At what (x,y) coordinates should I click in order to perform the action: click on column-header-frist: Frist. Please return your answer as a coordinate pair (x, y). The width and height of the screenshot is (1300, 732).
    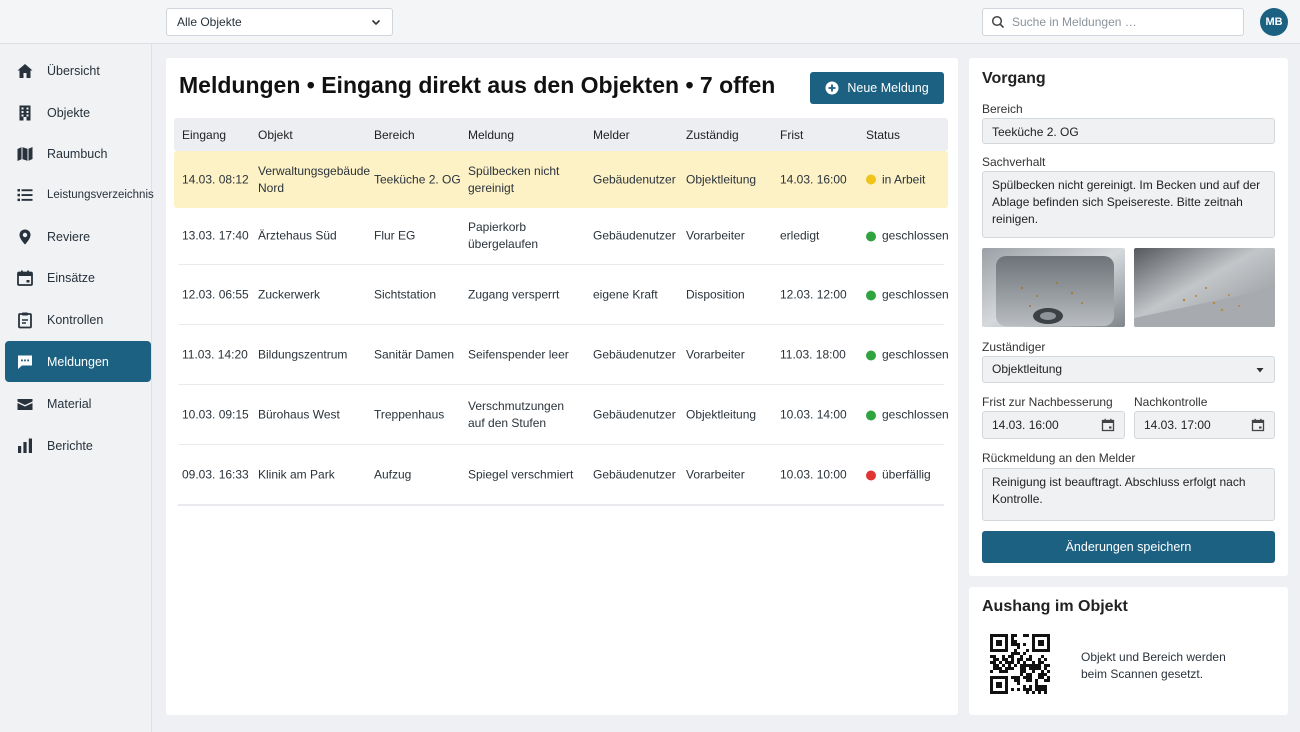
    Looking at the image, I should click on (791, 135).